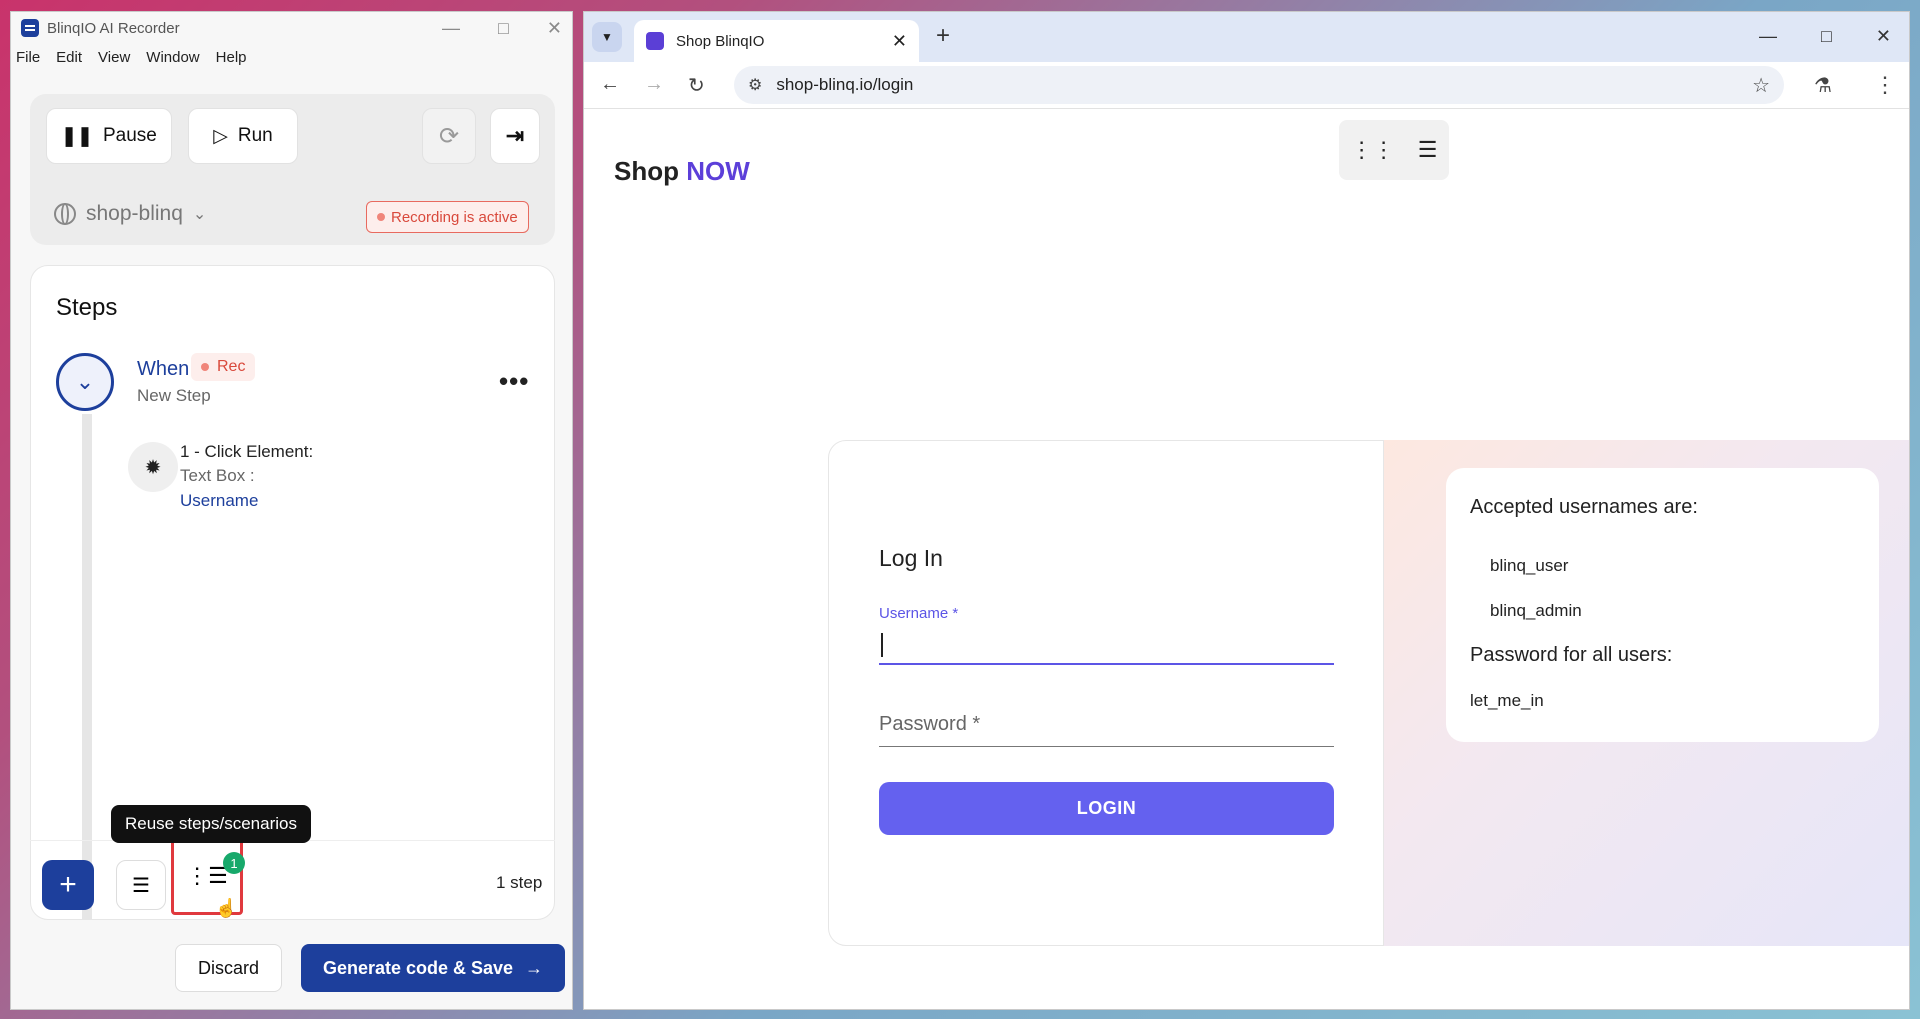 The height and width of the screenshot is (1019, 1920). What do you see at coordinates (1823, 85) in the screenshot?
I see `labs-flask-icon: ⚗` at bounding box center [1823, 85].